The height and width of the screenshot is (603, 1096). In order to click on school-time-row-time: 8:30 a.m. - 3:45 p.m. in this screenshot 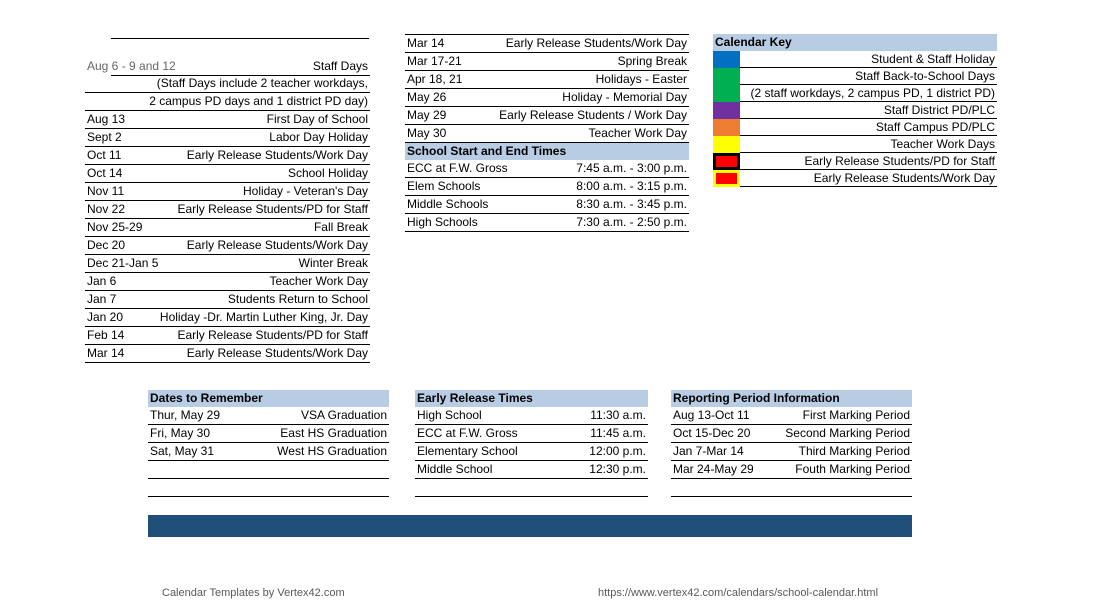, I will do `click(631, 204)`.